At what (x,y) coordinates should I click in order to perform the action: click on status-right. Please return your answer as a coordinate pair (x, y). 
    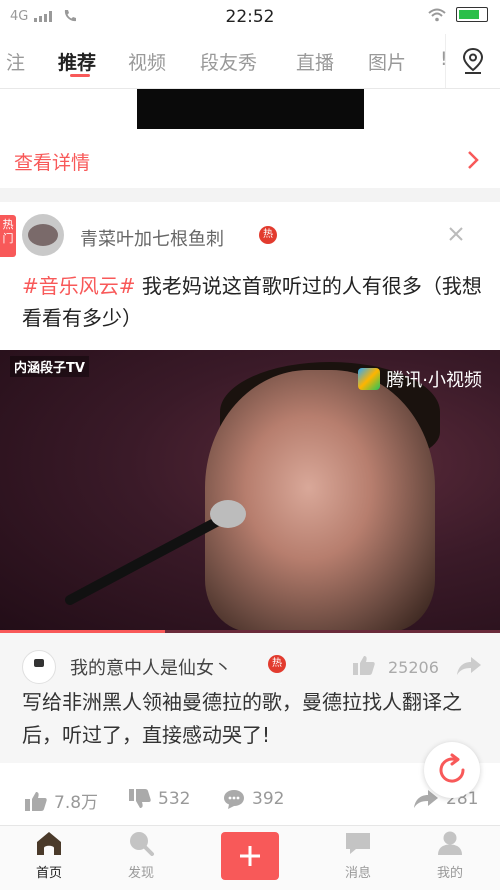
    Looking at the image, I should click on (458, 14).